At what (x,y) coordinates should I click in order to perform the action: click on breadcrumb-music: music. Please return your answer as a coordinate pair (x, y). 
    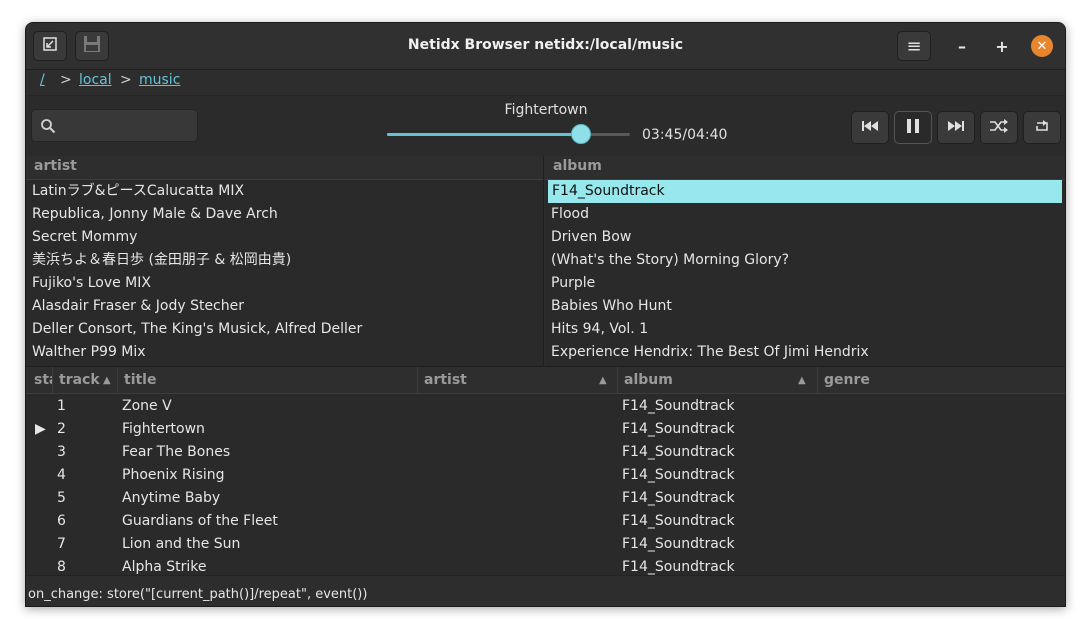
    Looking at the image, I should click on (159, 80).